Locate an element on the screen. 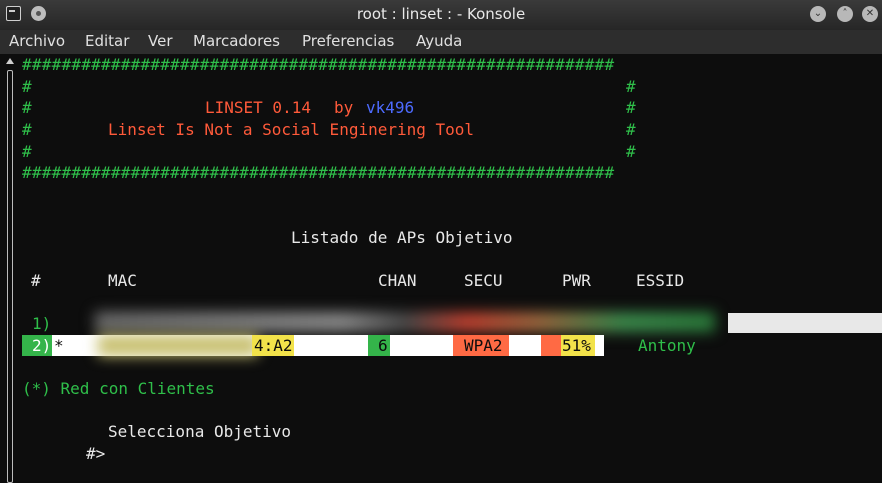 This screenshot has width=882, height=483. window-title: root : linset : - Konsole is located at coordinates (441, 14).